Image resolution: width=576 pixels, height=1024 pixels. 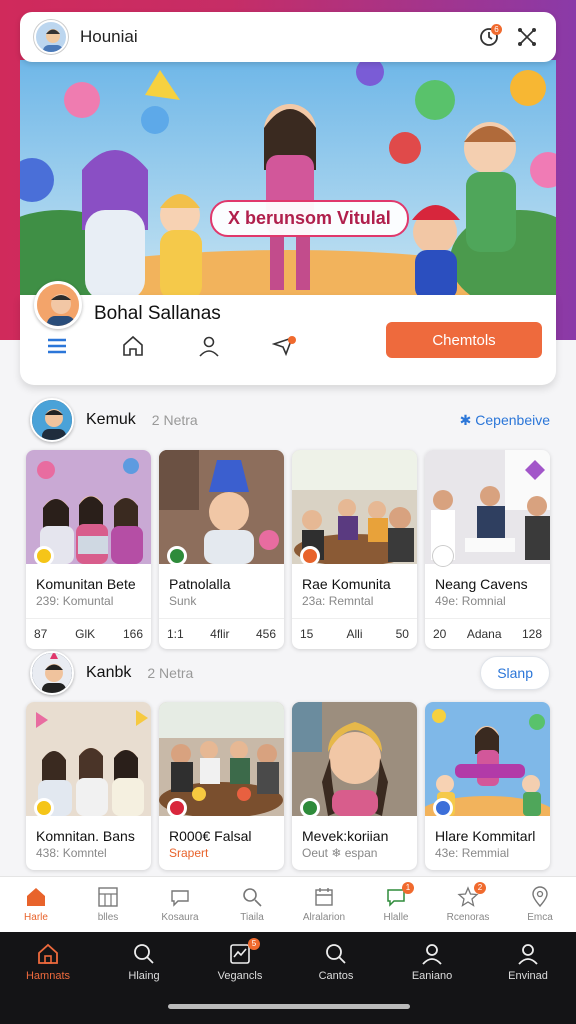 What do you see at coordinates (440, 634) in the screenshot?
I see `card-stat: 20` at bounding box center [440, 634].